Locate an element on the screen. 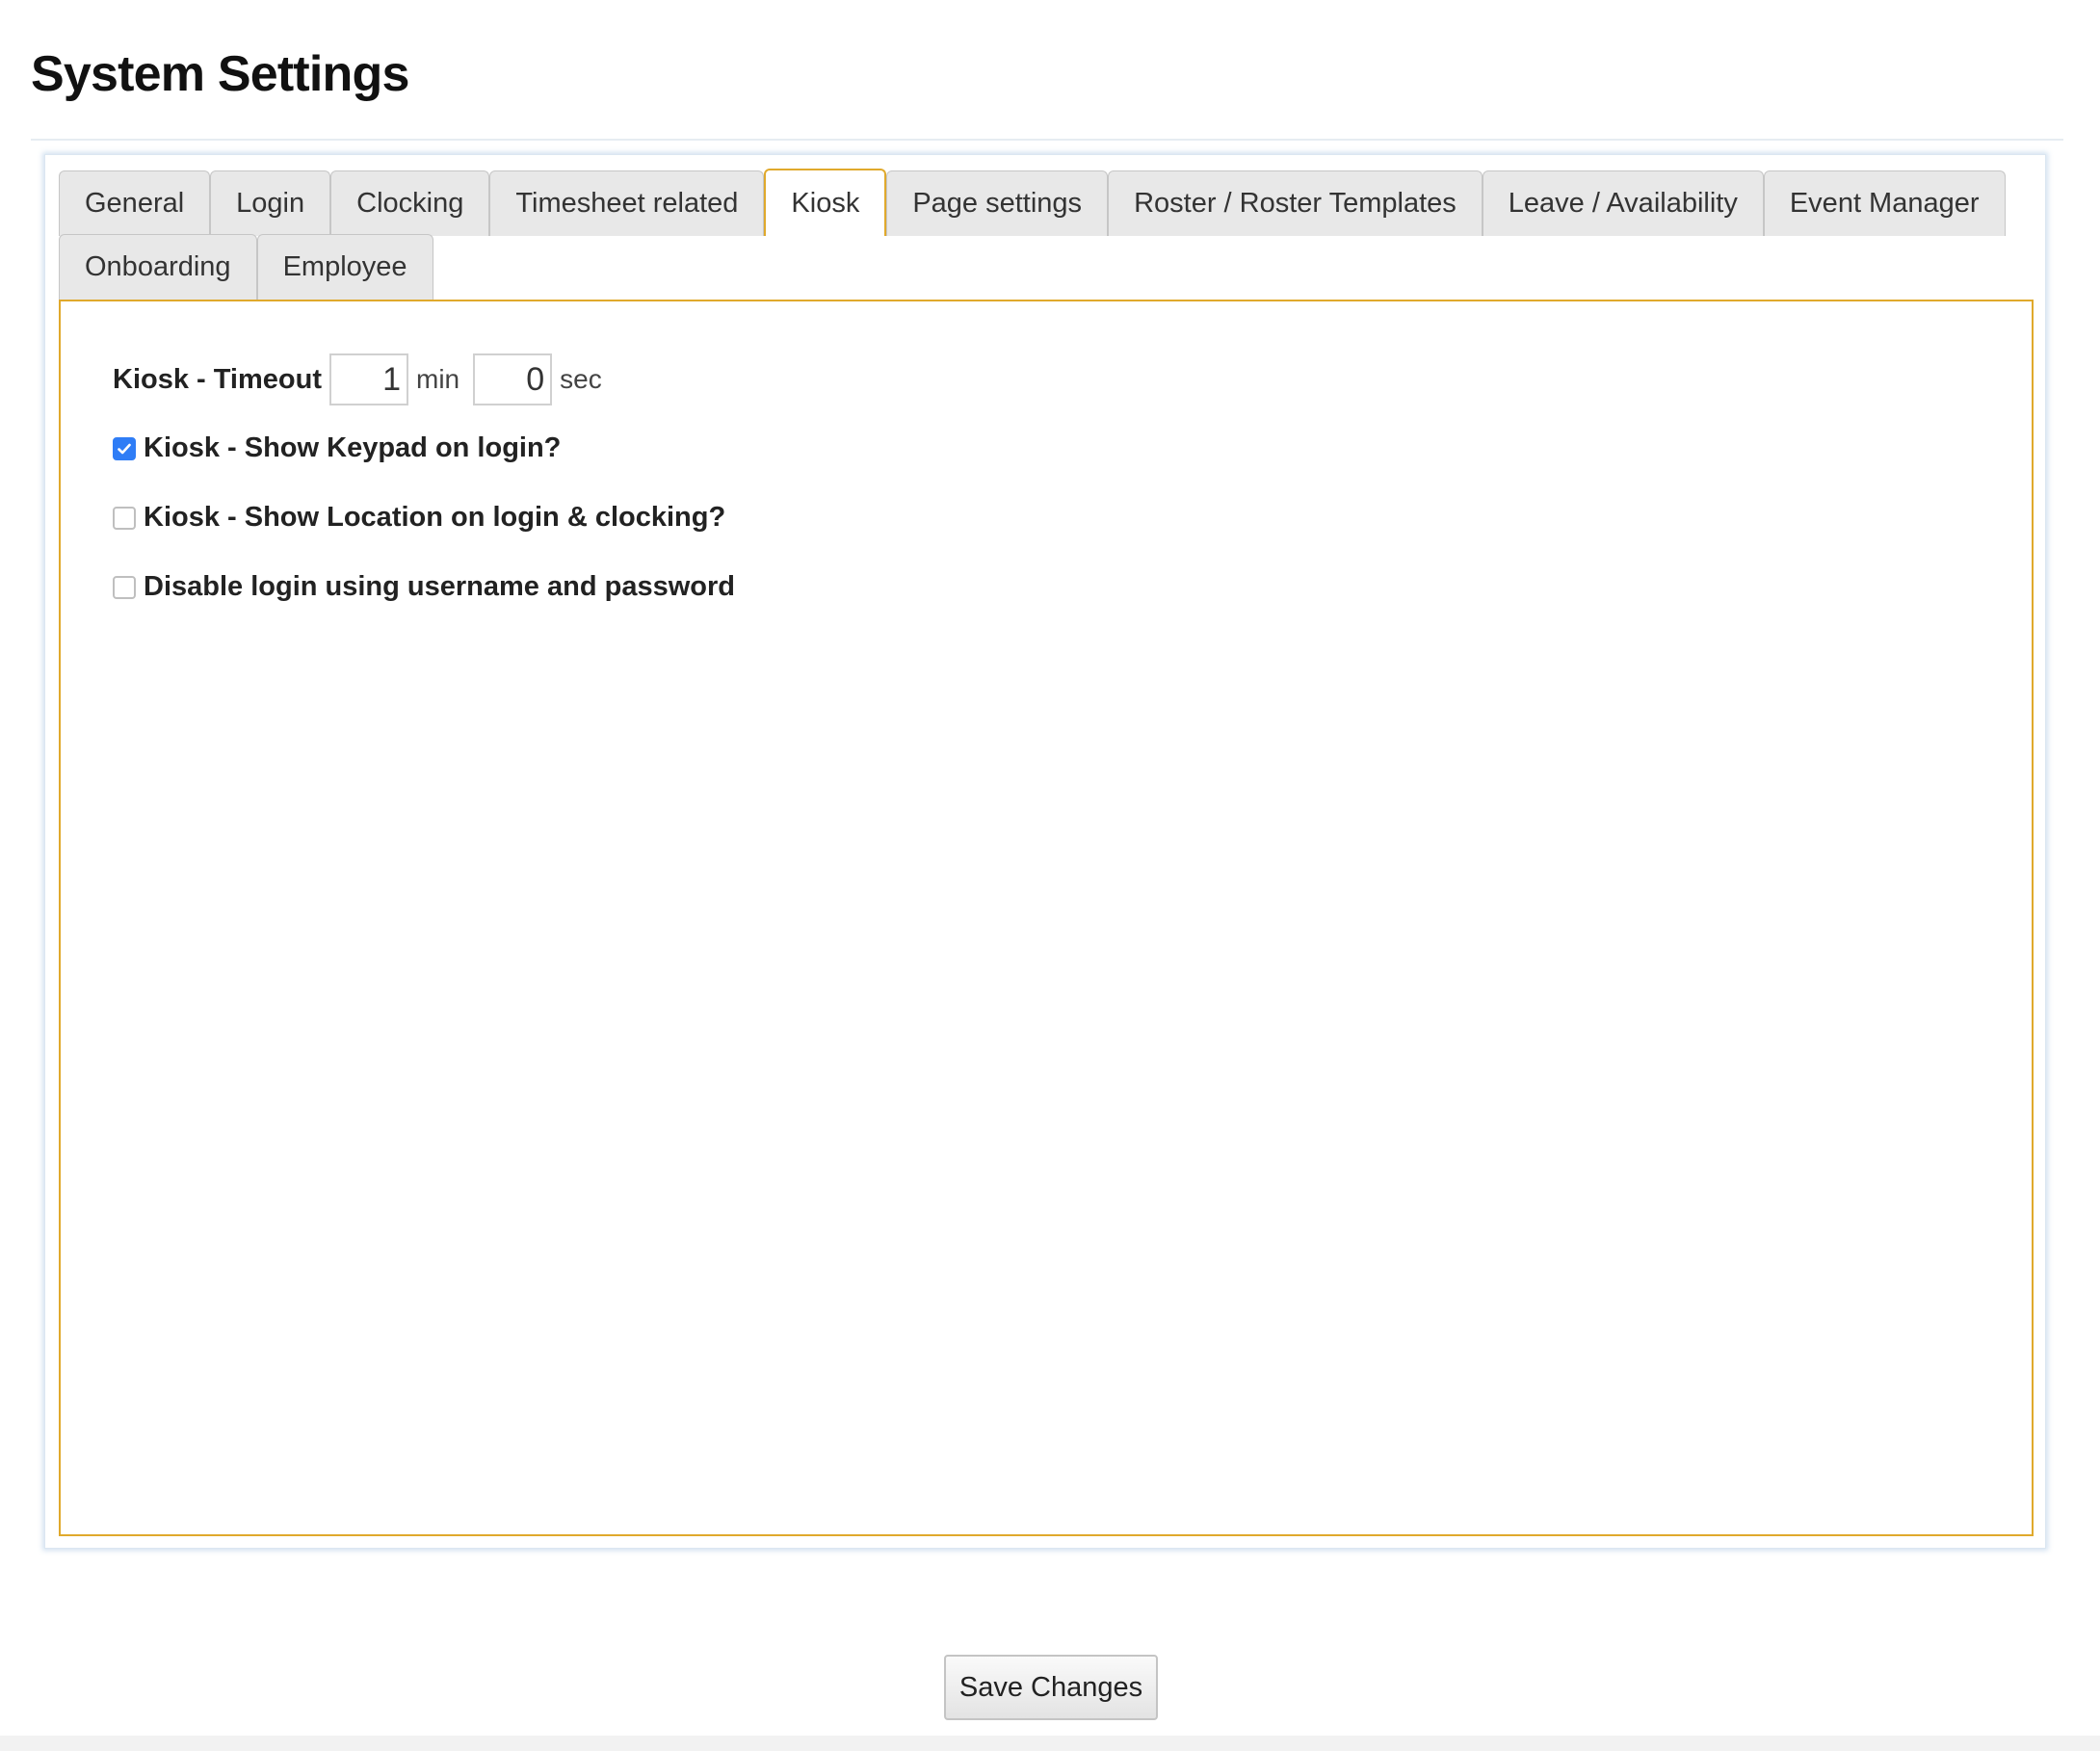 The image size is (2100, 1751). tab-roster-templates: Roster / Roster Templates is located at coordinates (1295, 203).